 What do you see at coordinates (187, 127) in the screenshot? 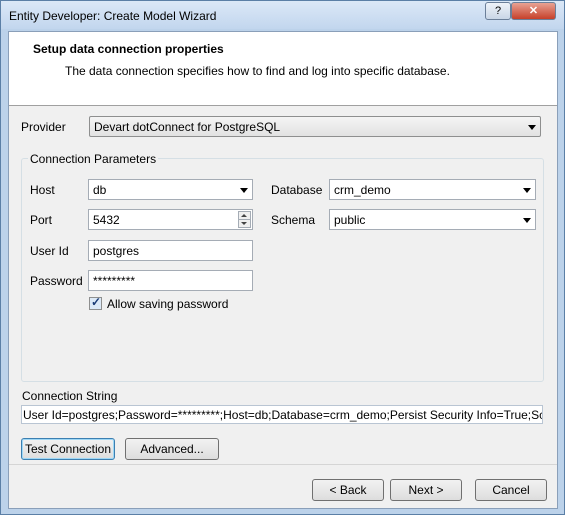
I see `provider-value: Devart dotConnect for PostgreSQL` at bounding box center [187, 127].